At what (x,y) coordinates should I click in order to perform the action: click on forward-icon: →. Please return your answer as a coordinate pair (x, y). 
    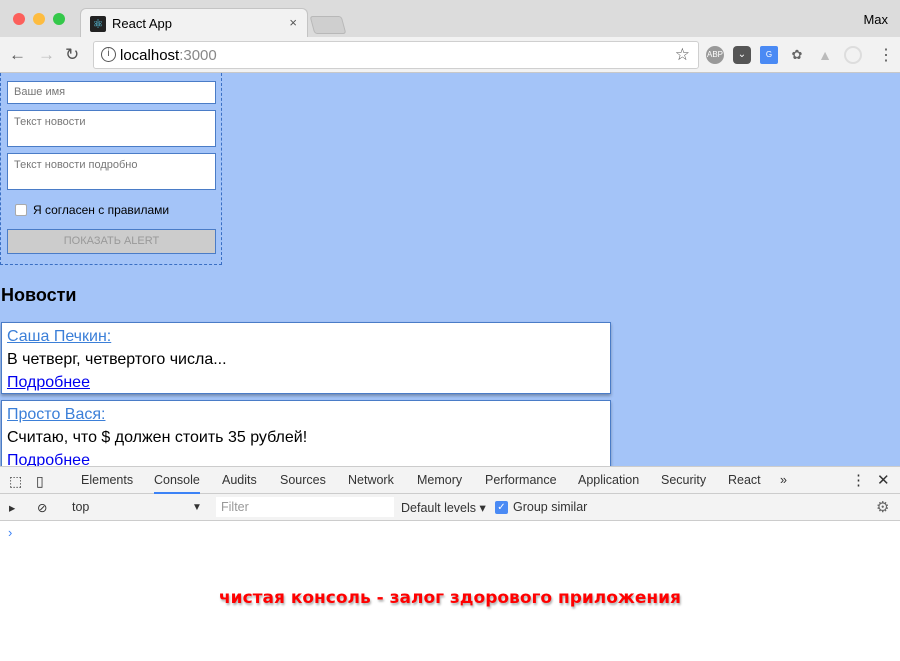
    Looking at the image, I should click on (46, 55).